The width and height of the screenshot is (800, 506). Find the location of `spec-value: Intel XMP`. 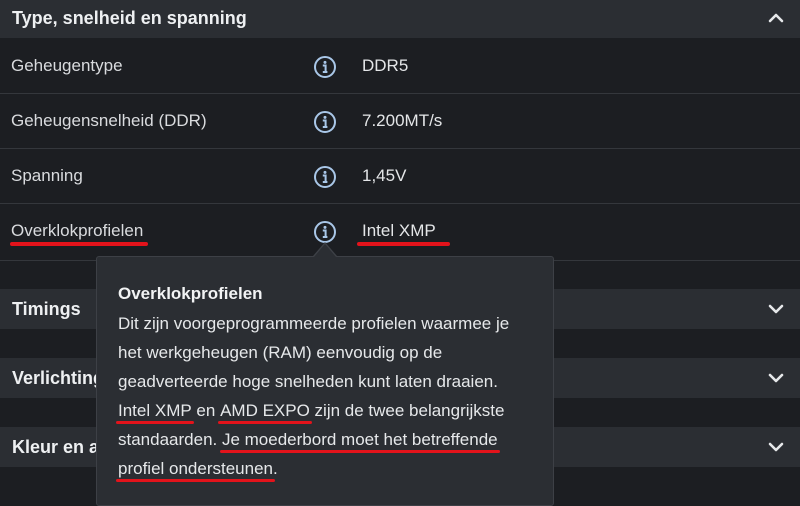

spec-value: Intel XMP is located at coordinates (399, 230).